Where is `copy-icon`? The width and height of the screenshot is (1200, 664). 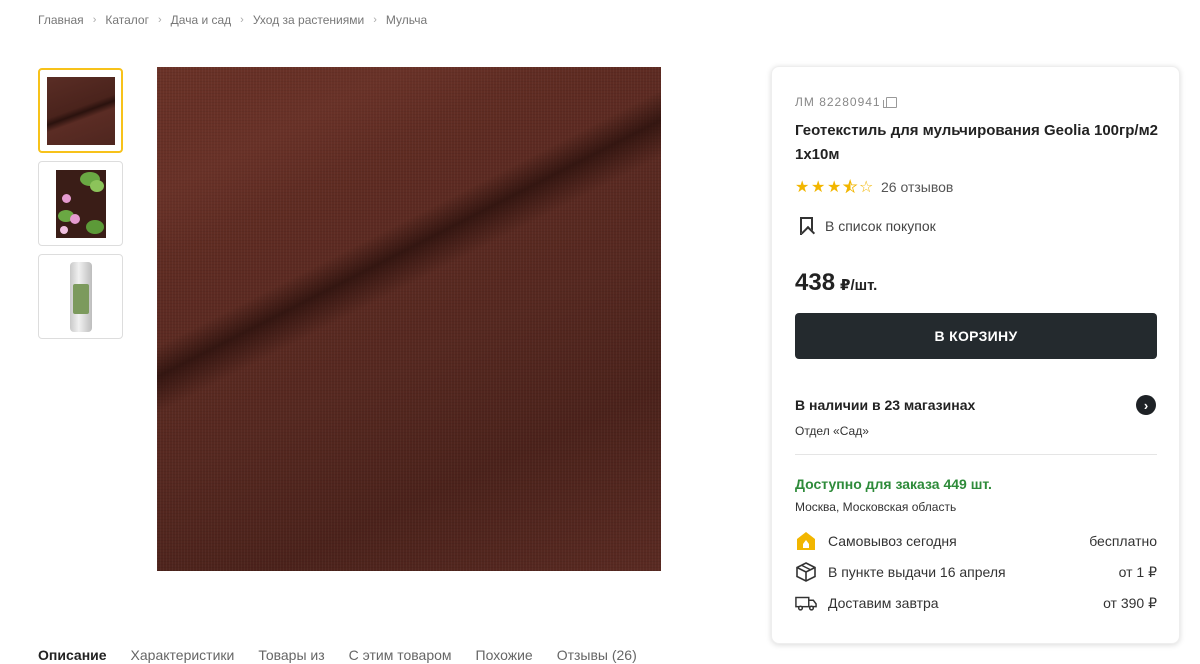
copy-icon is located at coordinates (889, 102).